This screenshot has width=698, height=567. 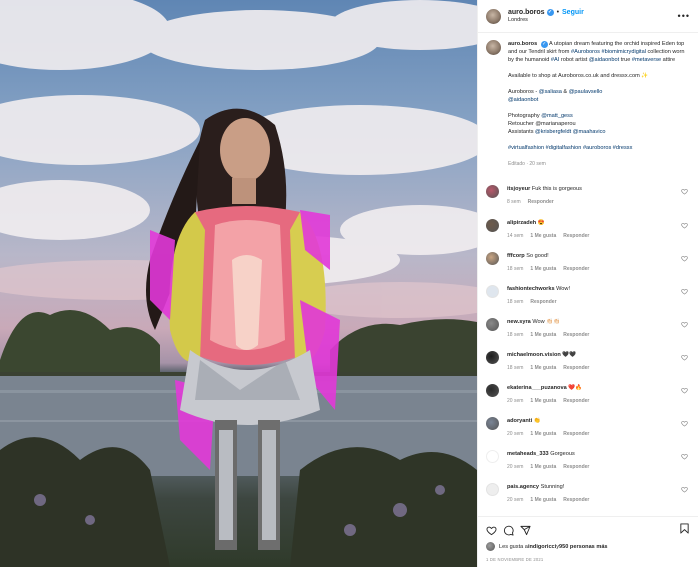 What do you see at coordinates (574, 60) in the screenshot?
I see `caption-text: robot artist` at bounding box center [574, 60].